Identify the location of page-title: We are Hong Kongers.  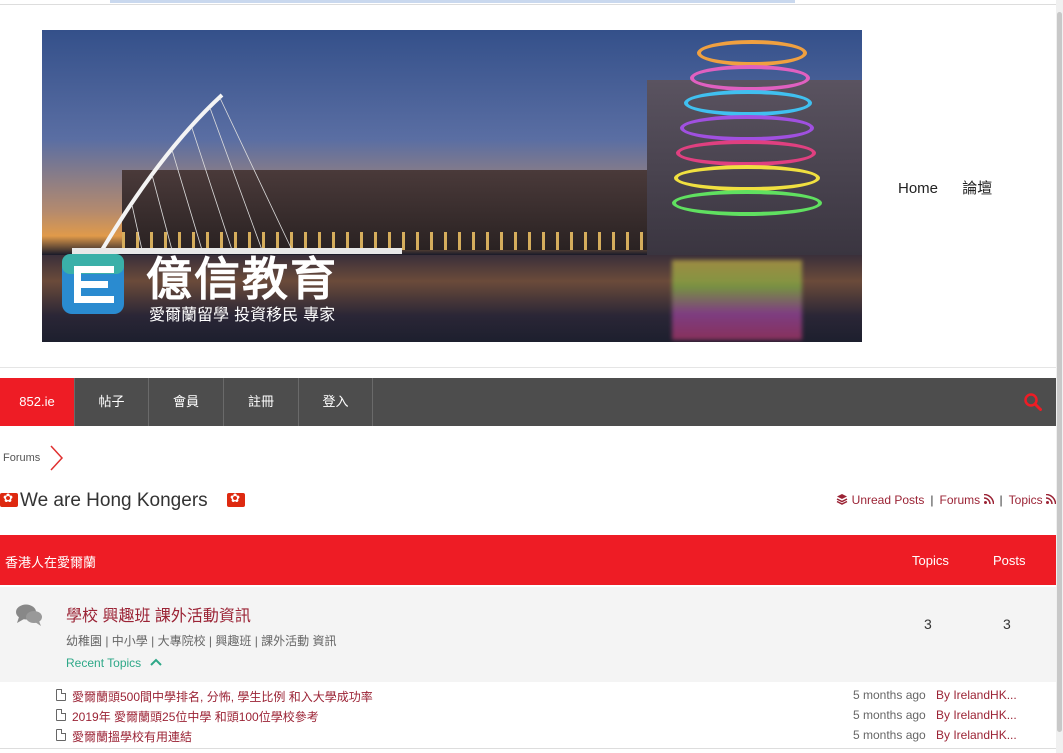
(114, 500).